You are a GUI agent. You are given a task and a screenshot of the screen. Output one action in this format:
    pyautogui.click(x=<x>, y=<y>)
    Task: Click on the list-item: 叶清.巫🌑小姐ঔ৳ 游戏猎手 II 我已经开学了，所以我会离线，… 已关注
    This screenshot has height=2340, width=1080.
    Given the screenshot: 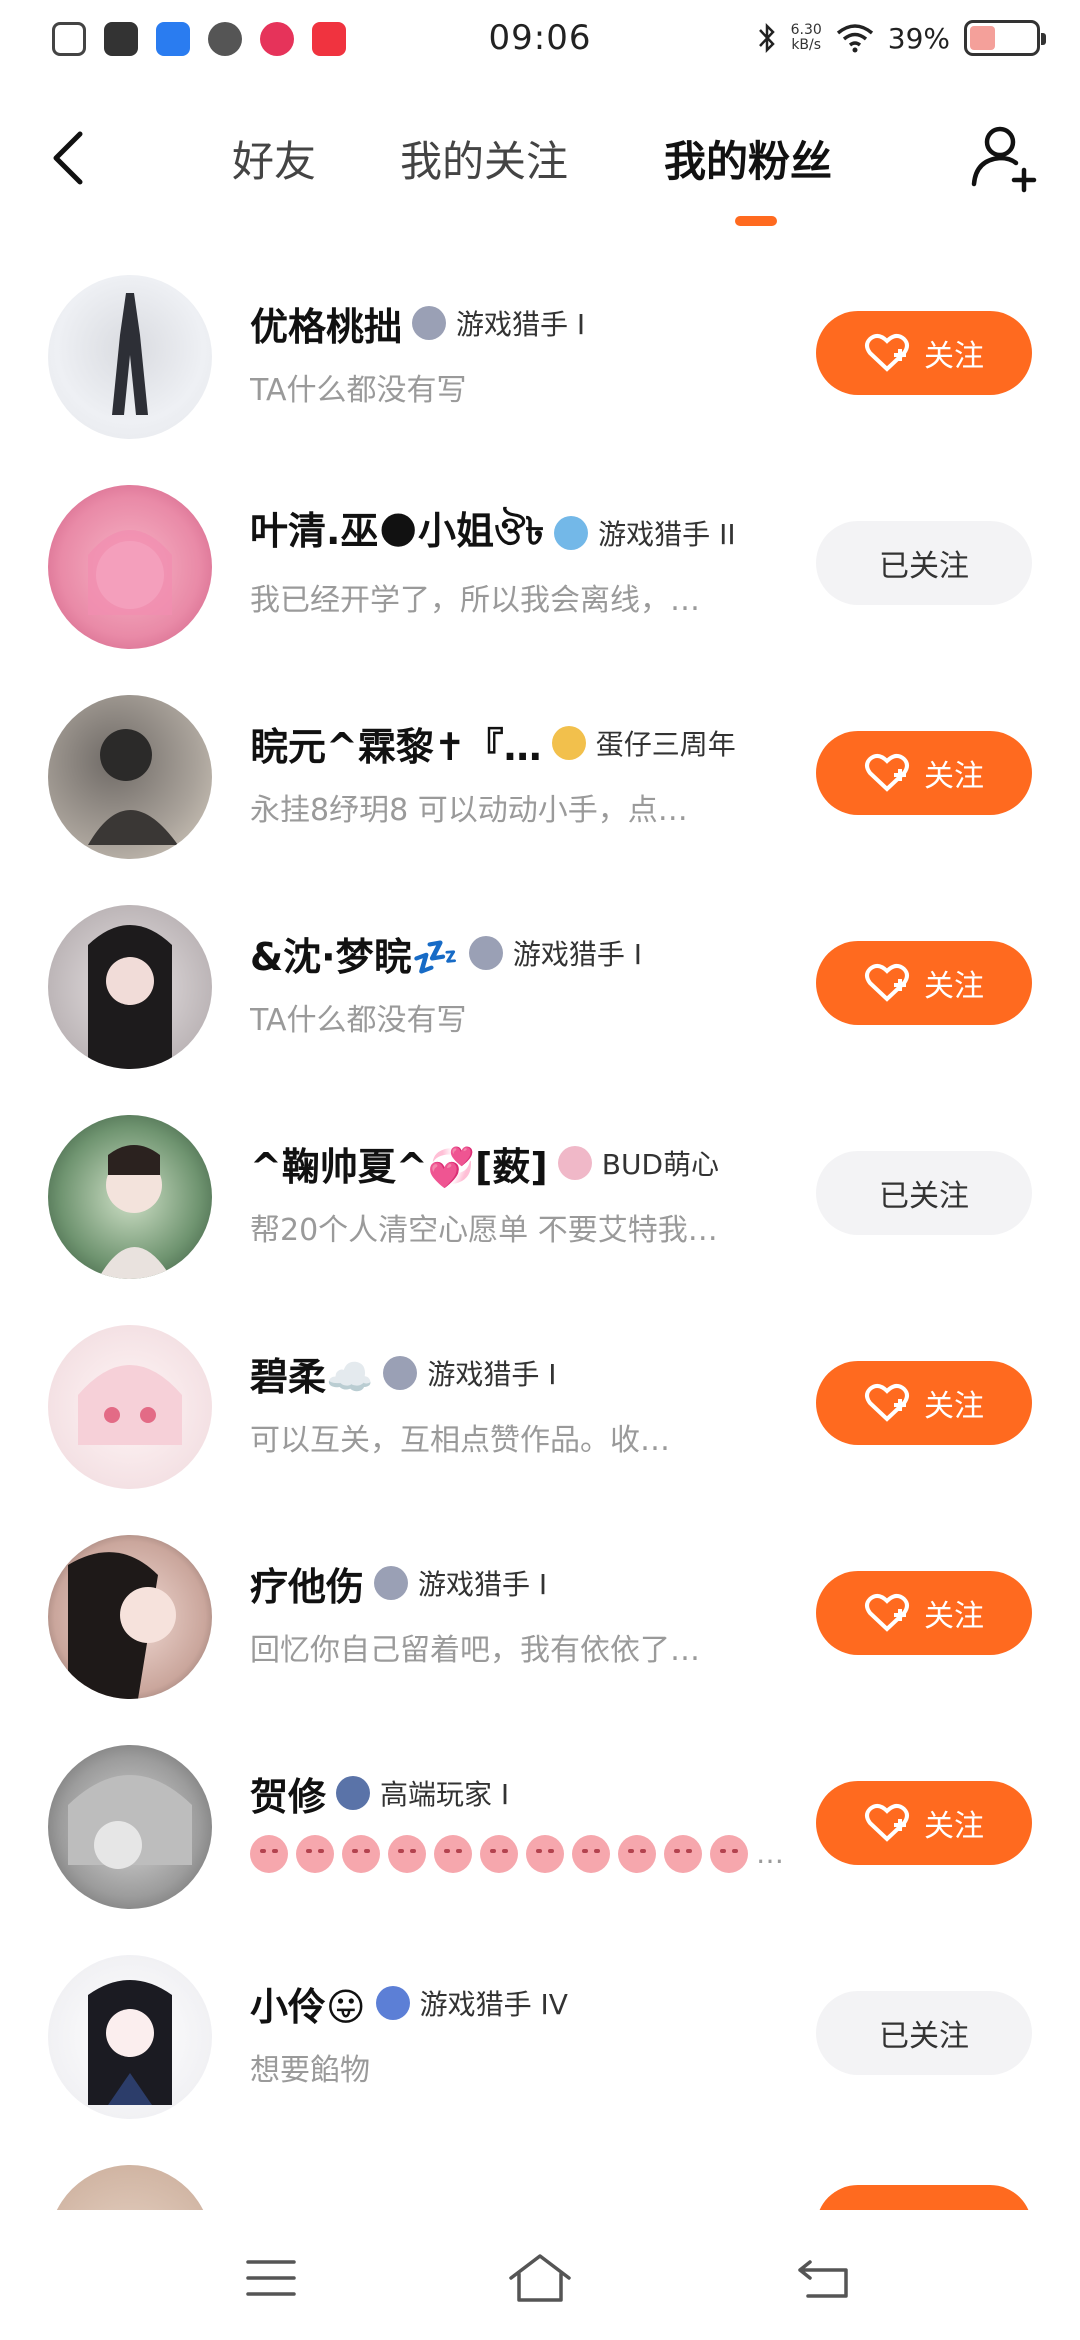 What is the action you would take?
    pyautogui.click(x=540, y=570)
    